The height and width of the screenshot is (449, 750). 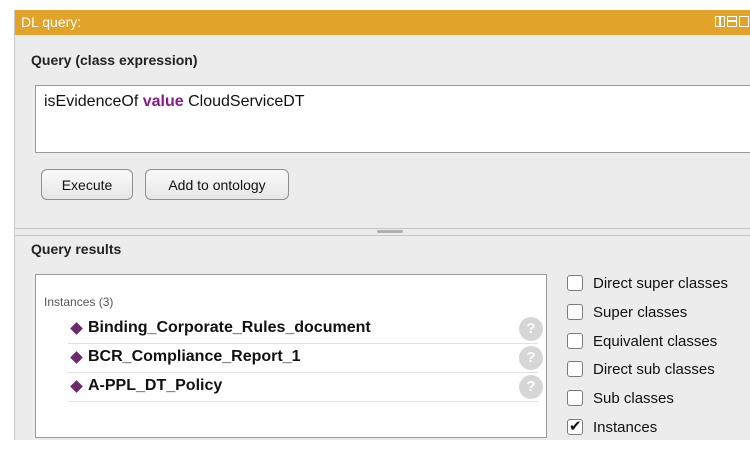 What do you see at coordinates (305, 387) in the screenshot?
I see `list-item: A-PPL_DT_Policy ?` at bounding box center [305, 387].